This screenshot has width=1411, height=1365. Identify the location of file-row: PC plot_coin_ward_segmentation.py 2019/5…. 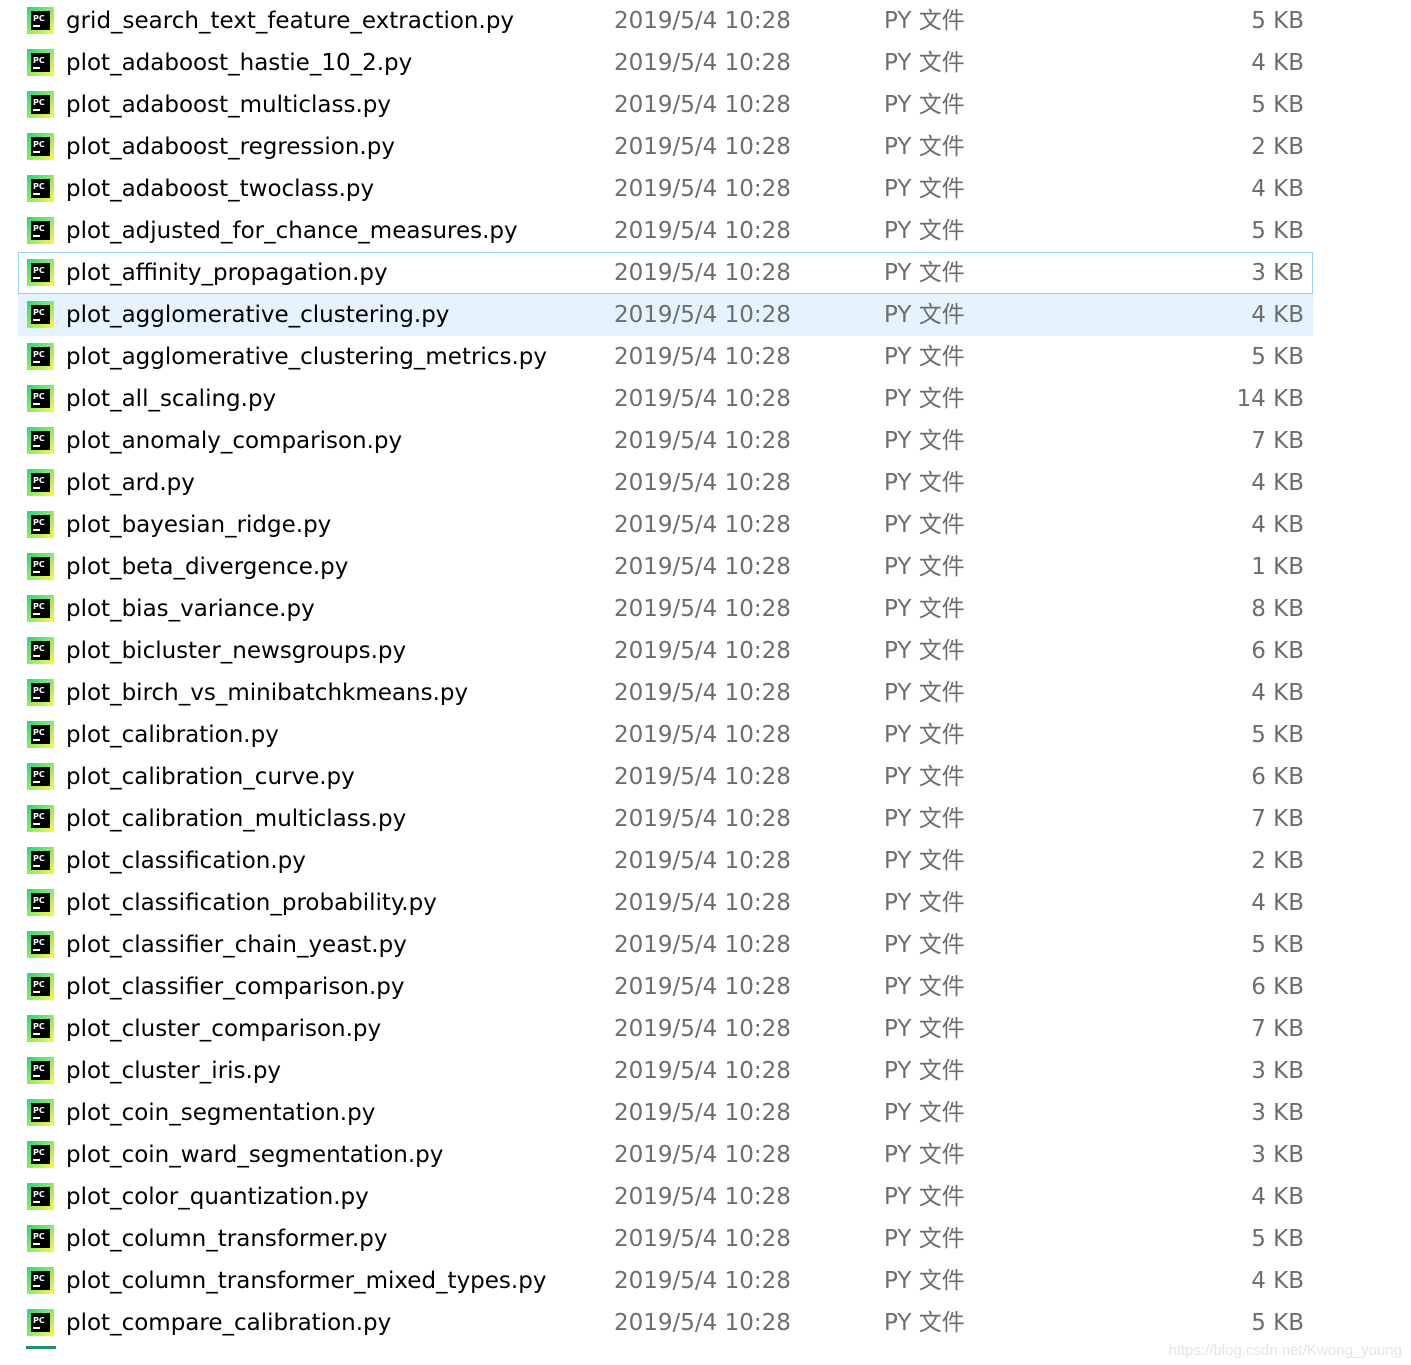
(665, 1155).